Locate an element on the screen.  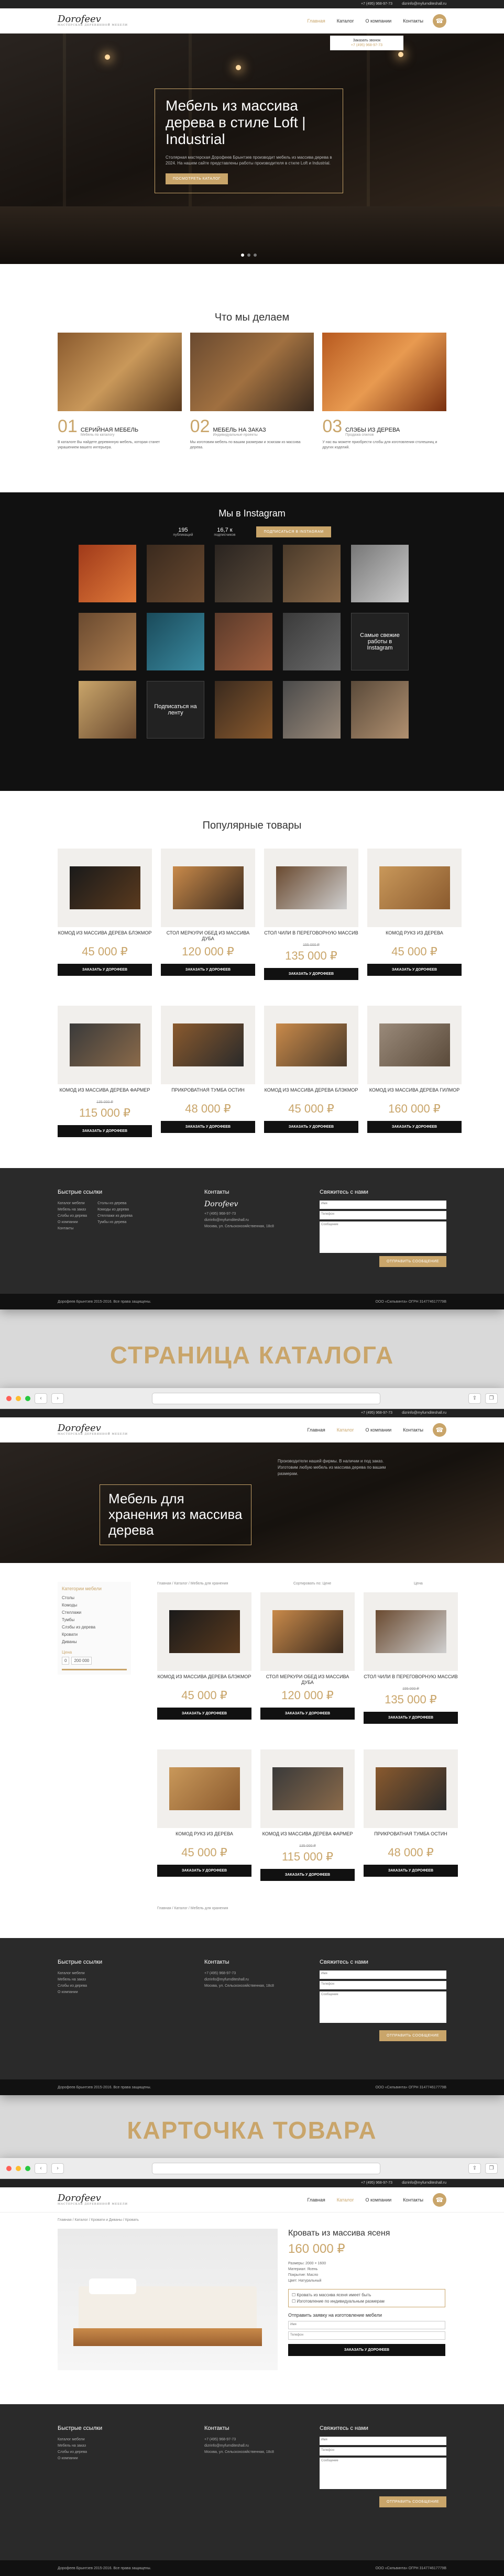
top-phone: +7 (495) 968-97-73 is located at coordinates (377, 5).